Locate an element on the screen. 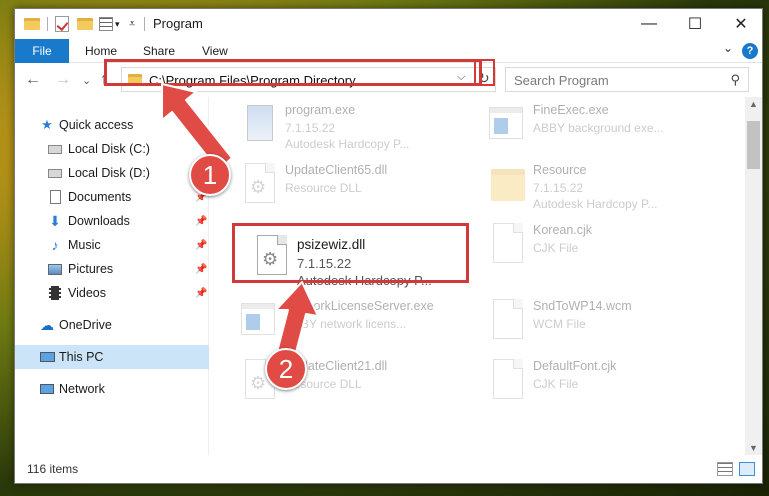  step-badge-1: 1 is located at coordinates (210, 175).